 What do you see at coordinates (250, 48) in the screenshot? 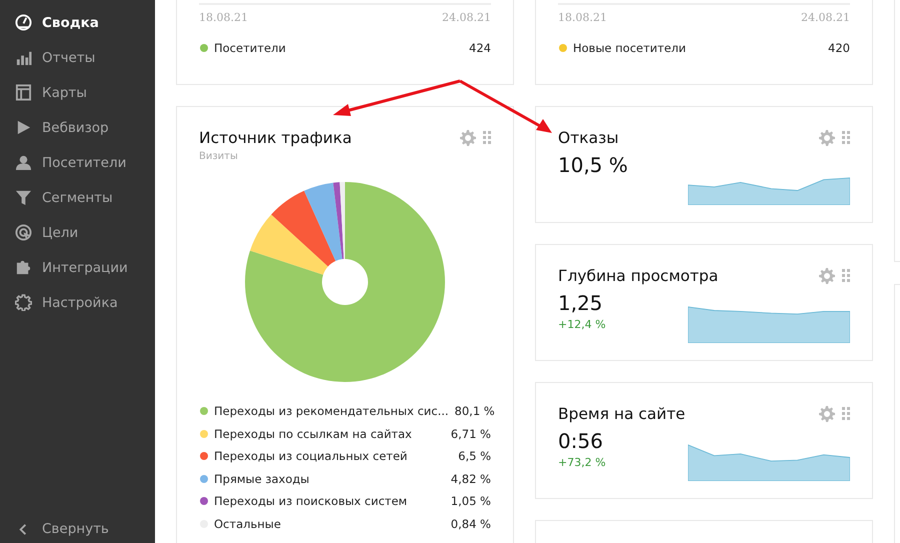
I see `legend-label: Посетители` at bounding box center [250, 48].